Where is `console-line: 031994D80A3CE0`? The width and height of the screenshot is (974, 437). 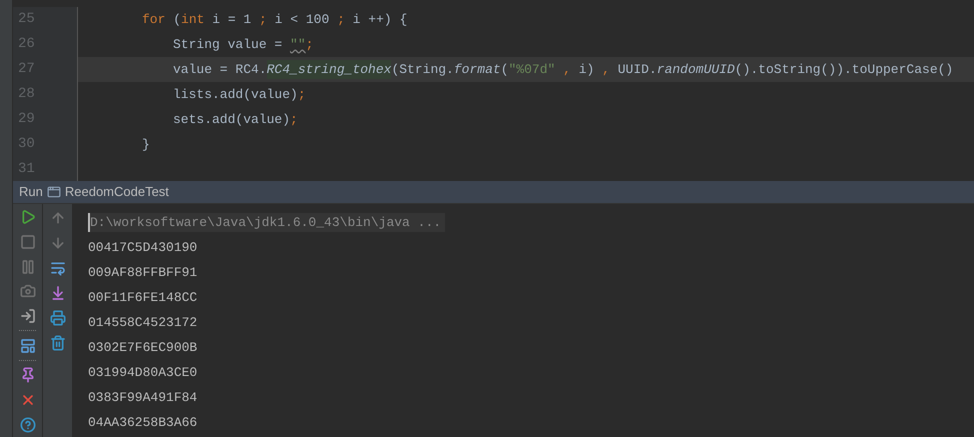 console-line: 031994D80A3CE0 is located at coordinates (143, 373).